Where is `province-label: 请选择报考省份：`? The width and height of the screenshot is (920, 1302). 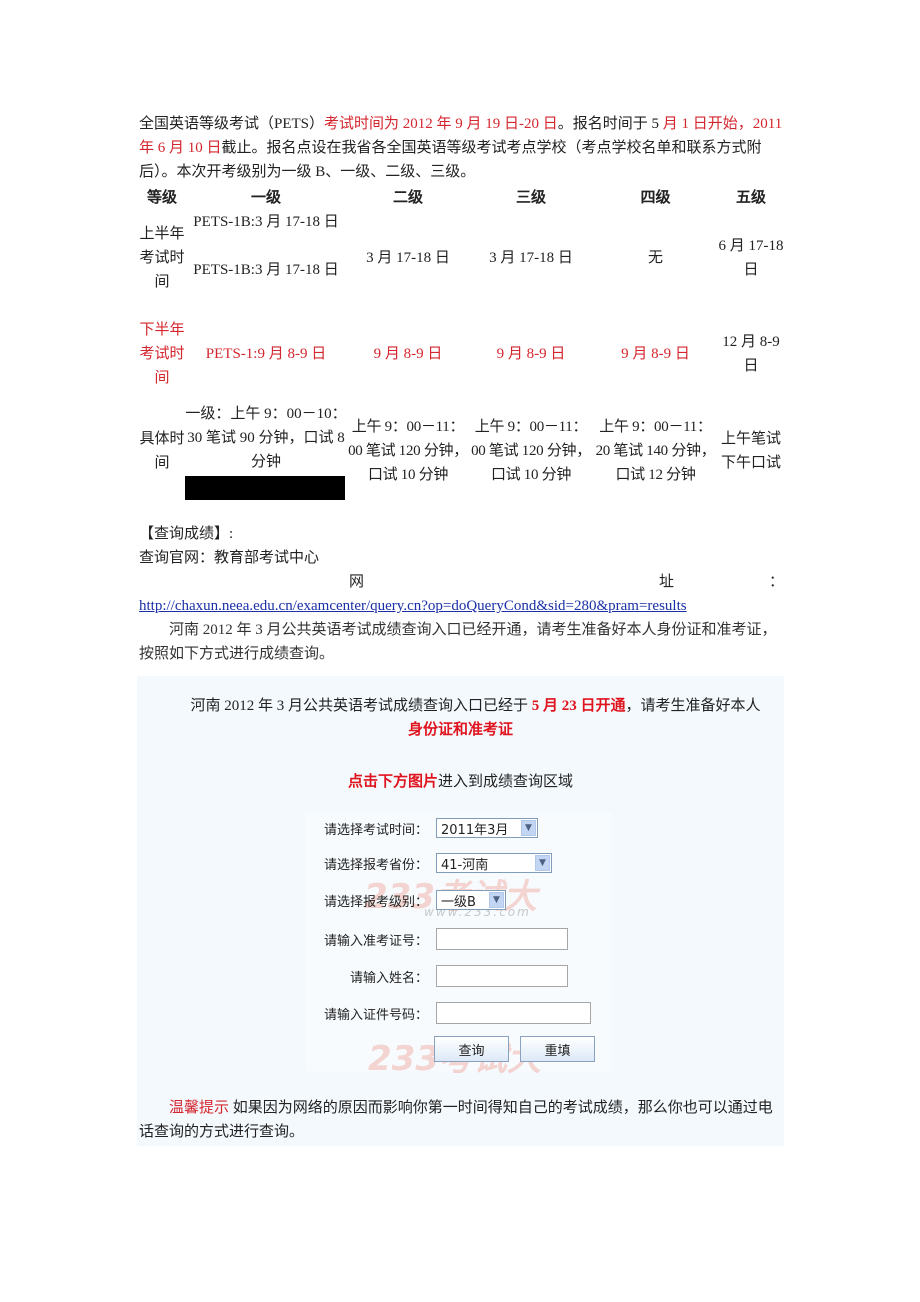
province-label: 请选择报考省份： is located at coordinates (375, 865).